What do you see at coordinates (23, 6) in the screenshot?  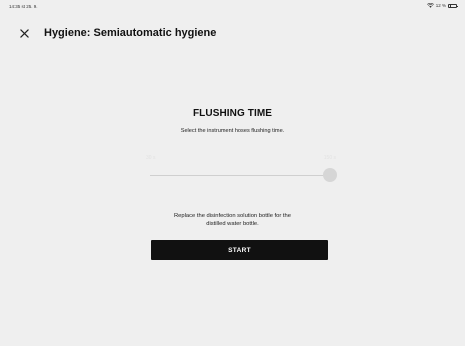 I see `status-time: 14:35 st 25. 9.` at bounding box center [23, 6].